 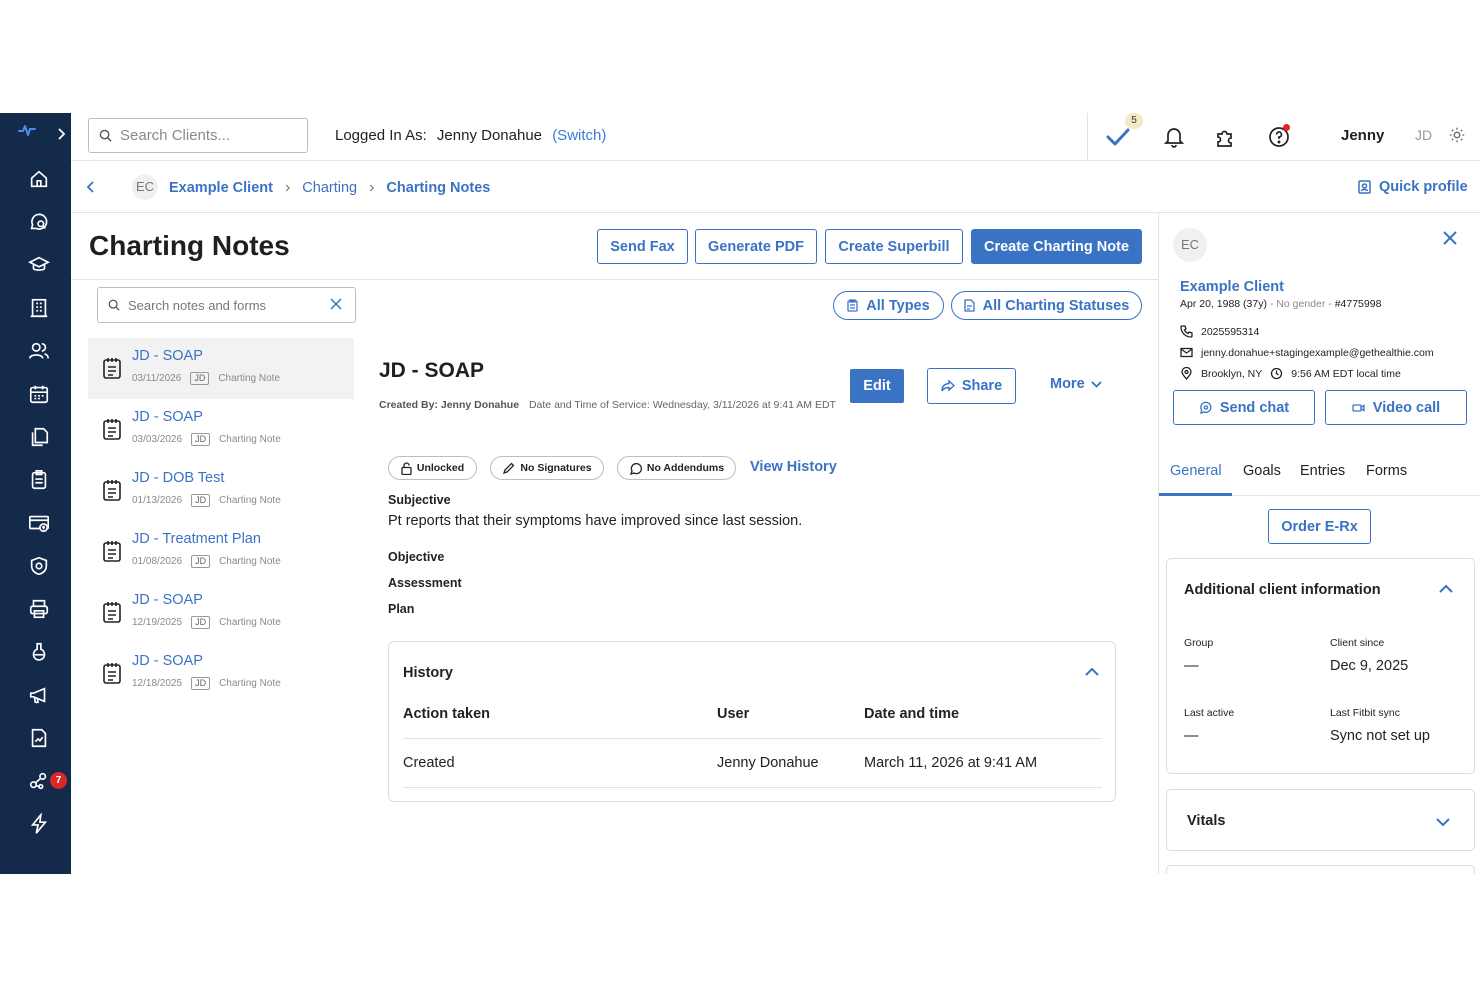 I want to click on tasks-check-icon, so click(x=1118, y=137).